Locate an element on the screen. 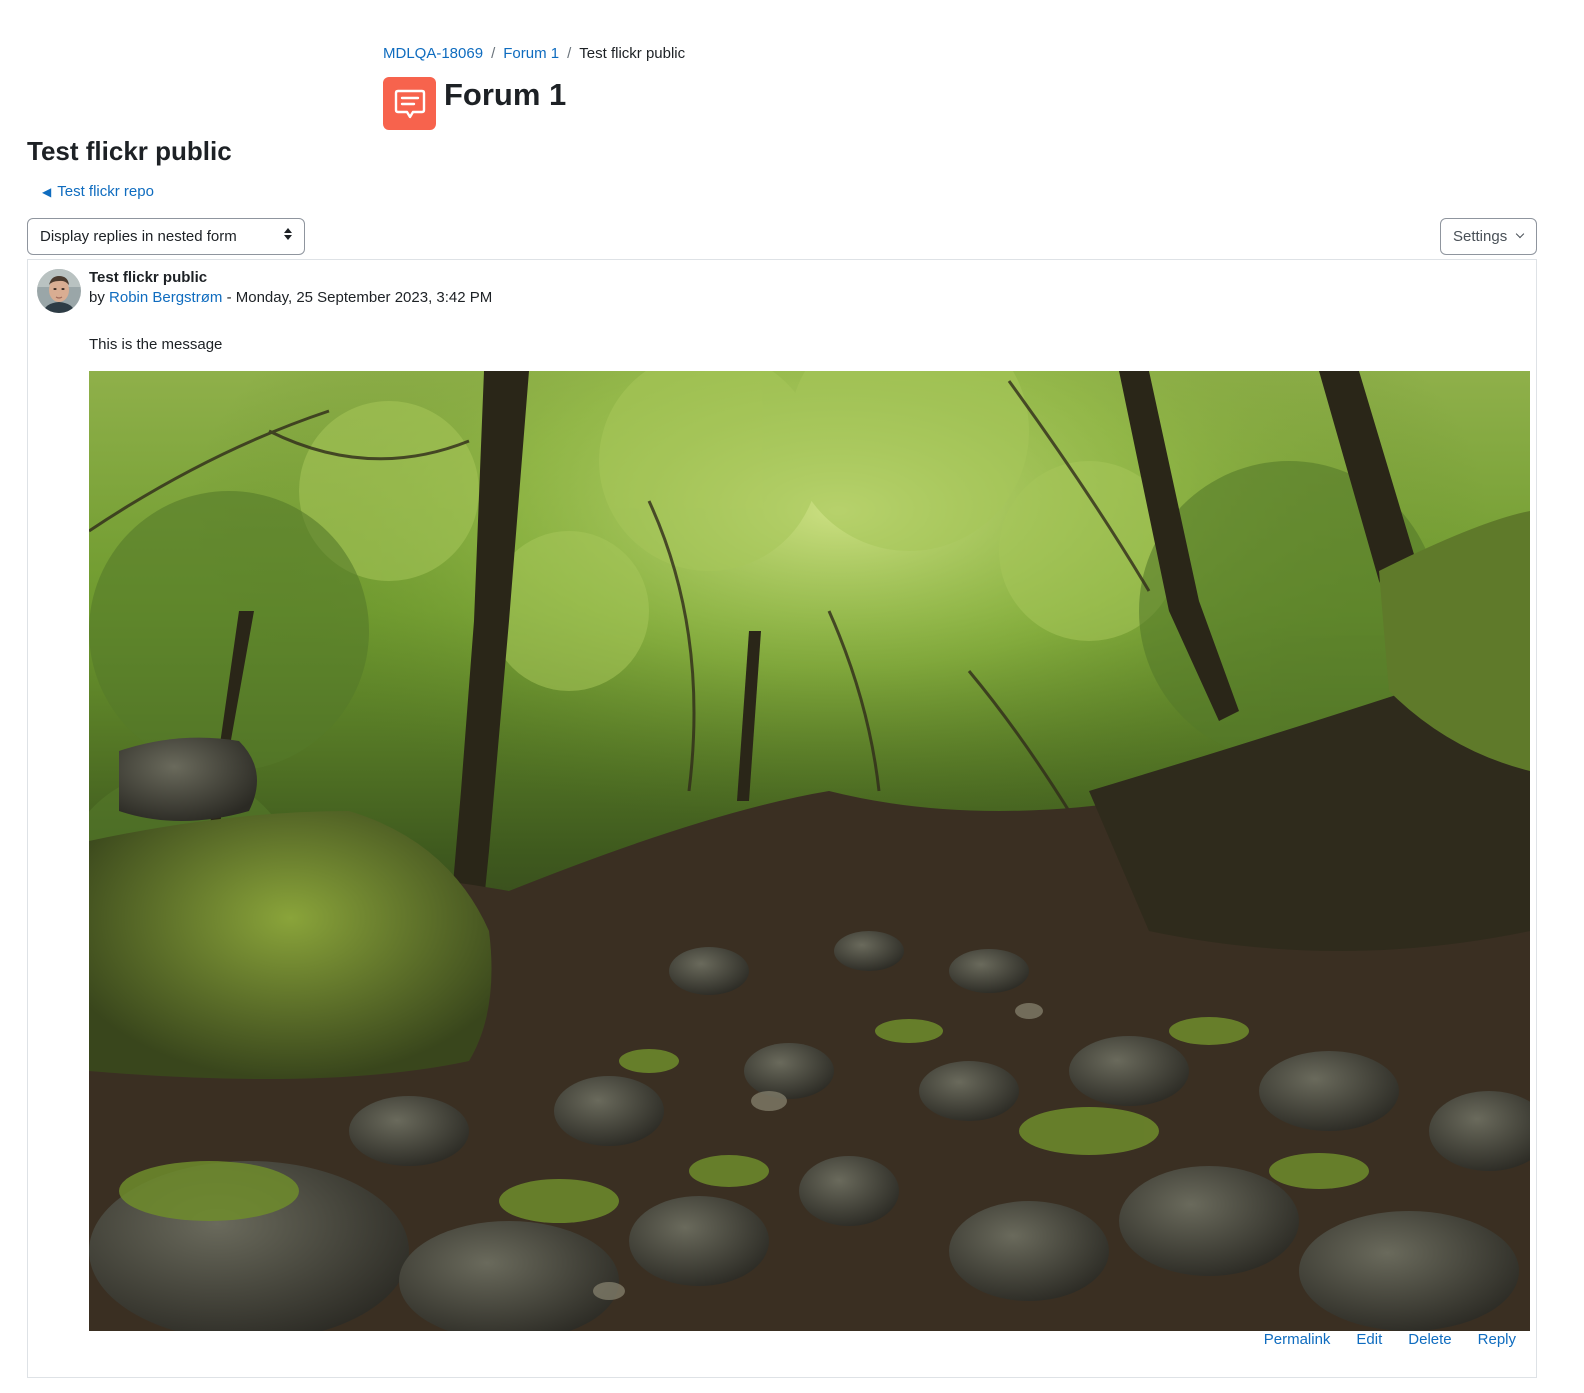  author-link: Robin Bergstrøm is located at coordinates (165, 297).